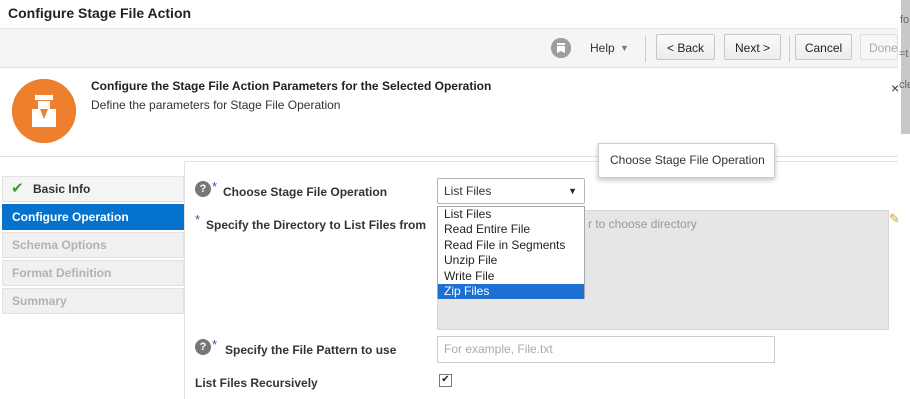 This screenshot has width=910, height=399. What do you see at coordinates (904, 54) in the screenshot?
I see `background-text: =t` at bounding box center [904, 54].